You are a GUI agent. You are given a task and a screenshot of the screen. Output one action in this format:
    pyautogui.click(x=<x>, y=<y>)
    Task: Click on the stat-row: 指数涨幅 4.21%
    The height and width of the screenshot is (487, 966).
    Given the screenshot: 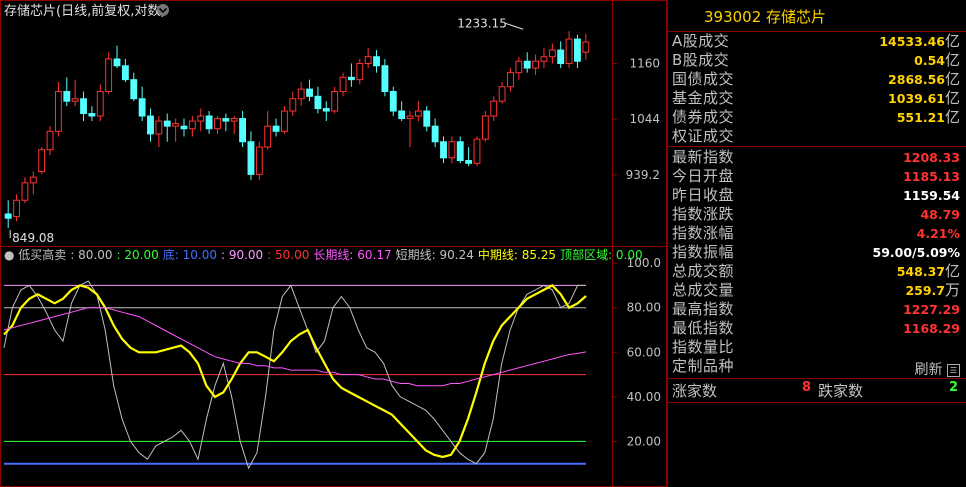 What is the action you would take?
    pyautogui.click(x=816, y=233)
    